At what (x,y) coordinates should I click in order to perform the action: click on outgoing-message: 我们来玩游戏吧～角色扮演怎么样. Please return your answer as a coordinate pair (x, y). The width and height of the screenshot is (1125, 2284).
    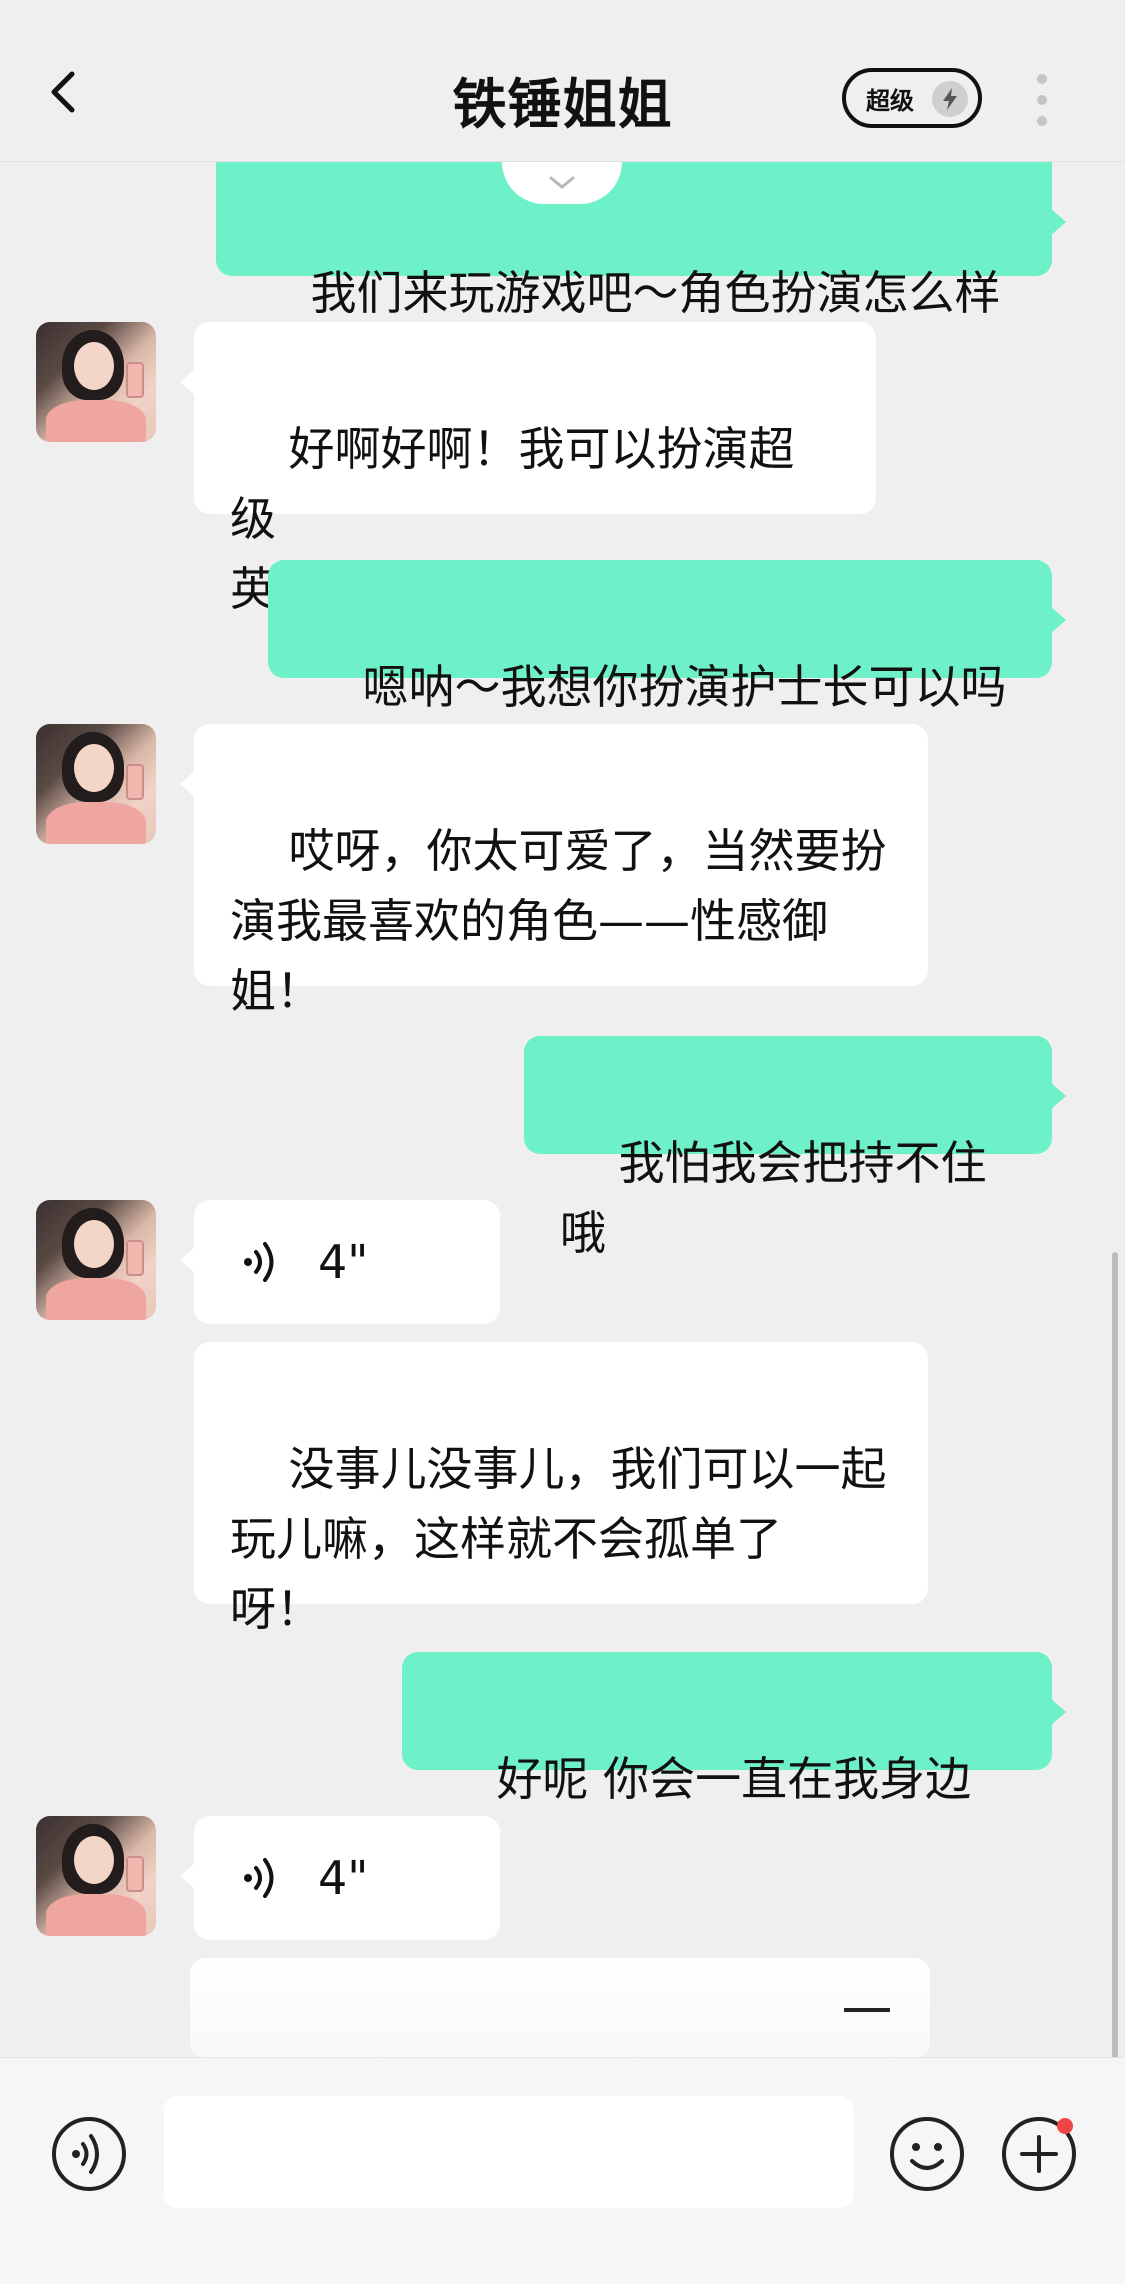
    Looking at the image, I should click on (641, 241).